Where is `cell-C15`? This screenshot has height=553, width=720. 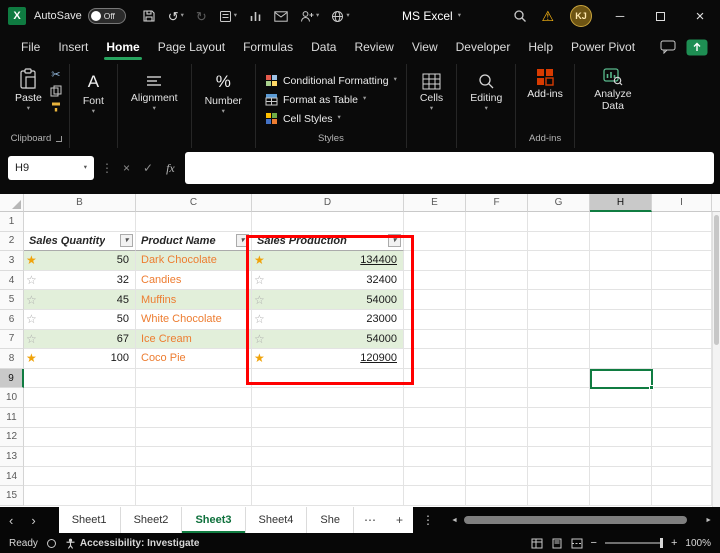
cell-C15 is located at coordinates (194, 496).